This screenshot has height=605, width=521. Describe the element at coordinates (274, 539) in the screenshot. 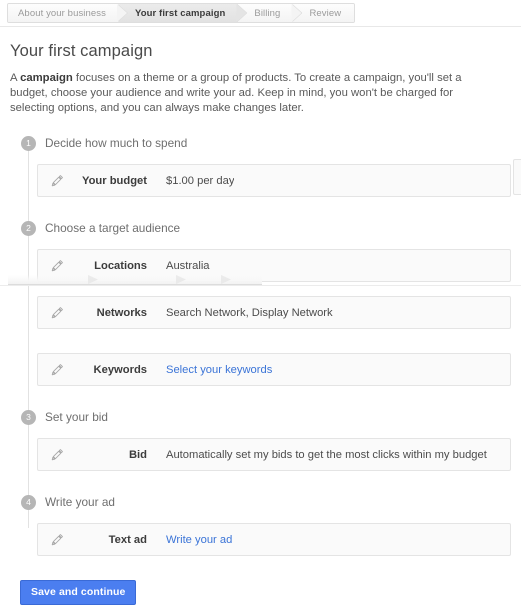

I see `setting-row-text-ad: Text ad Write your ad` at that location.